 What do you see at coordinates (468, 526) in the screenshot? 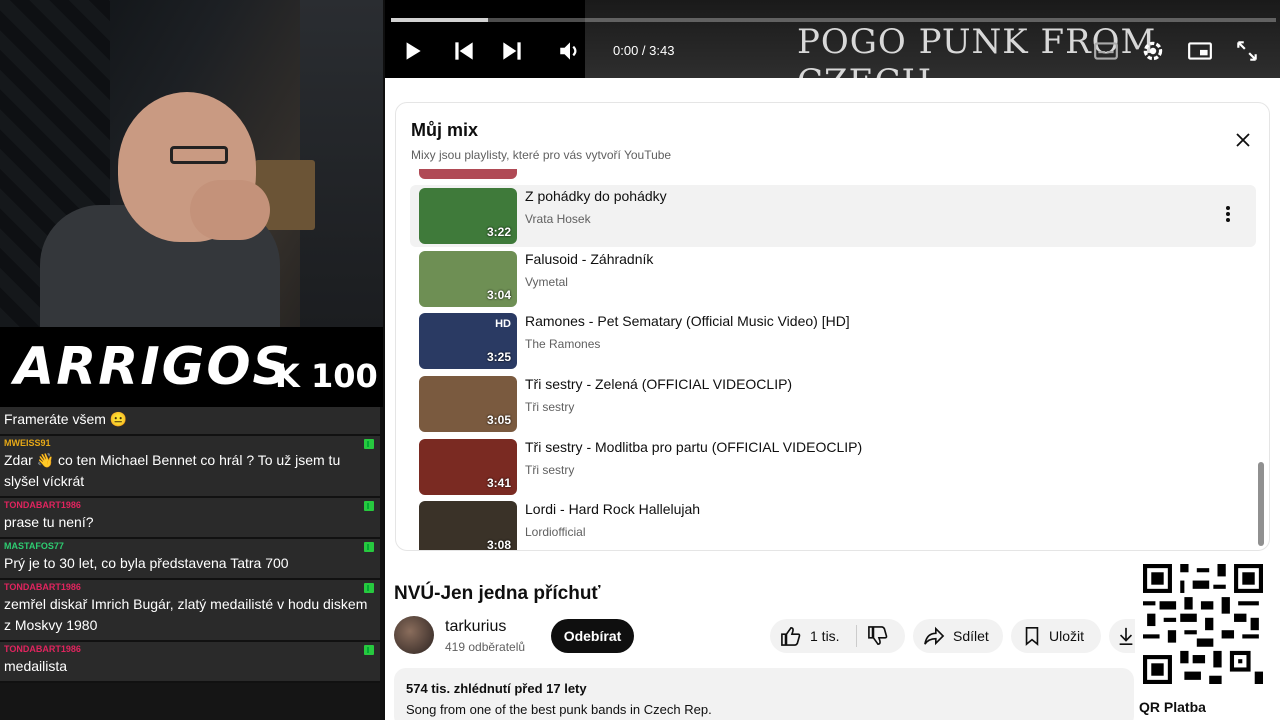
I see `video-thumbnail: 3:08` at bounding box center [468, 526].